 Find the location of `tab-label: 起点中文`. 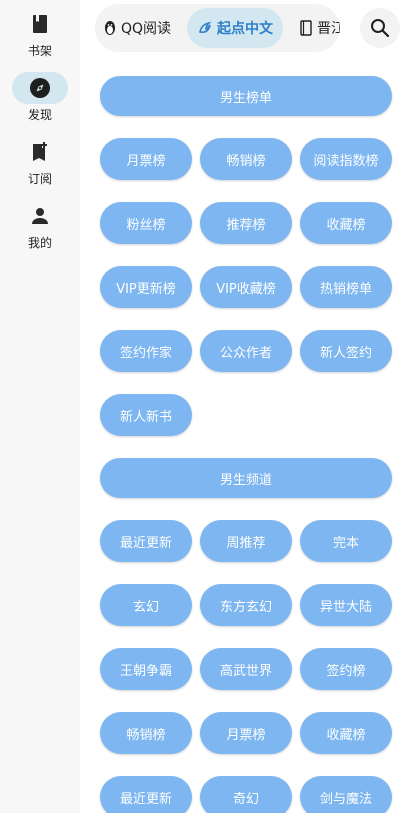

tab-label: 起点中文 is located at coordinates (245, 29).